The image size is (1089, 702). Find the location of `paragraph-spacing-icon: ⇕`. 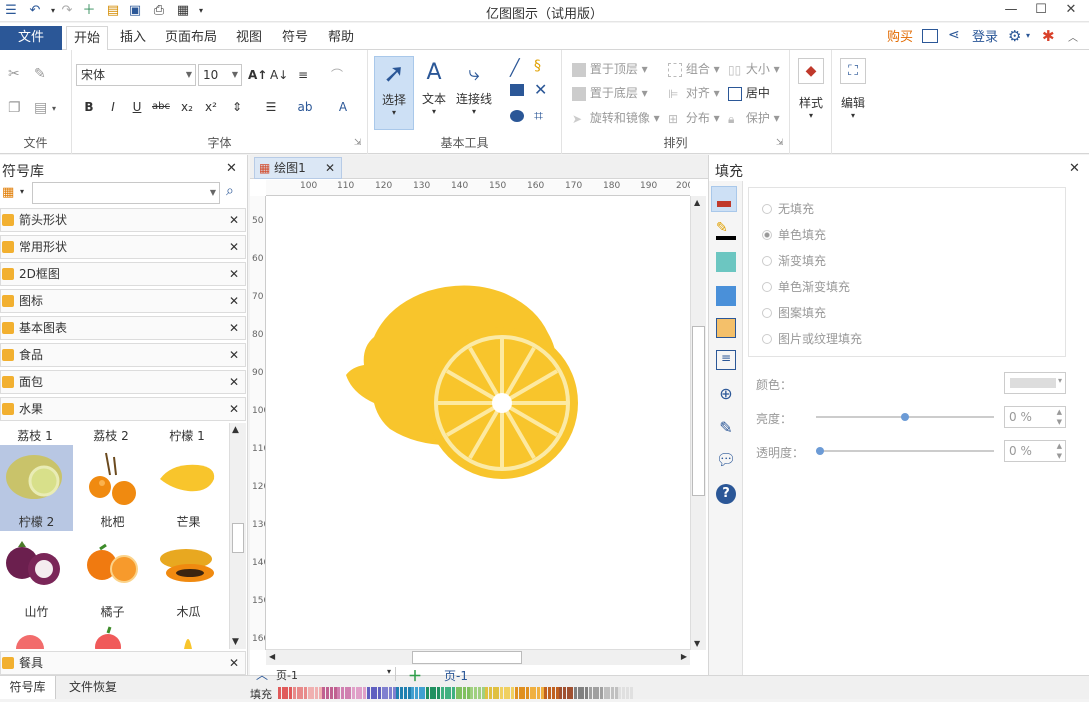

paragraph-spacing-icon: ⇕ is located at coordinates (237, 107).